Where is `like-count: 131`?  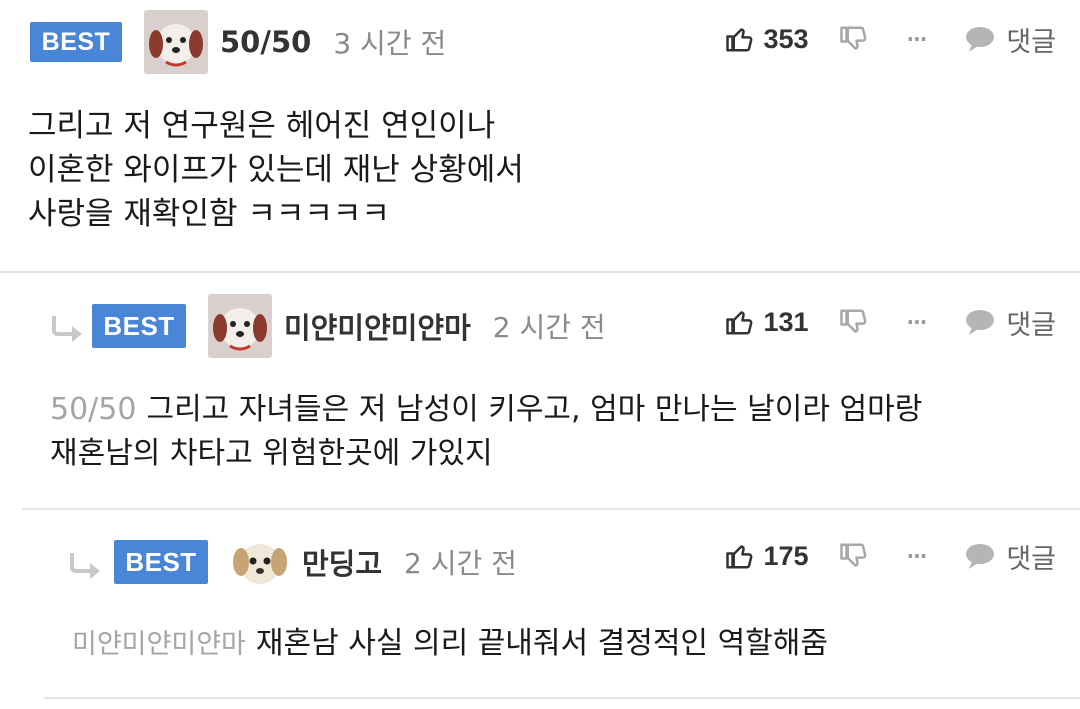
like-count: 131 is located at coordinates (786, 321).